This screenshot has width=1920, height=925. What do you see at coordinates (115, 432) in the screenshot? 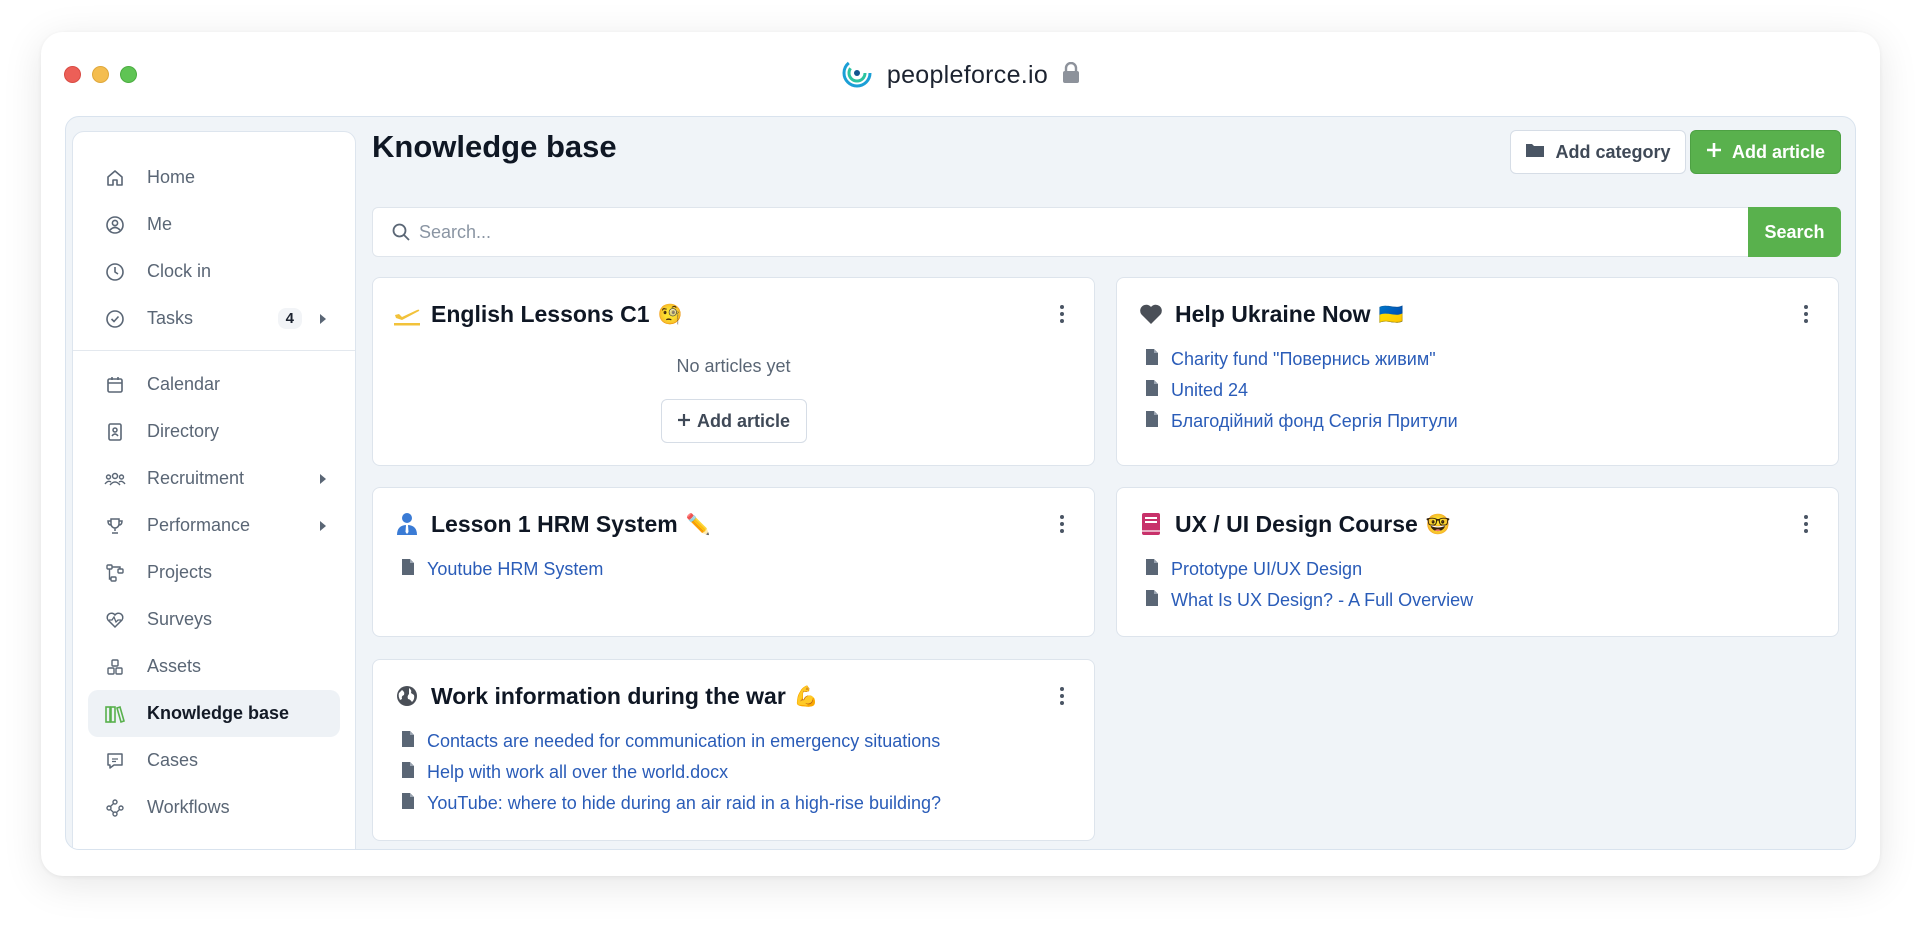
I see `contact-card-icon` at bounding box center [115, 432].